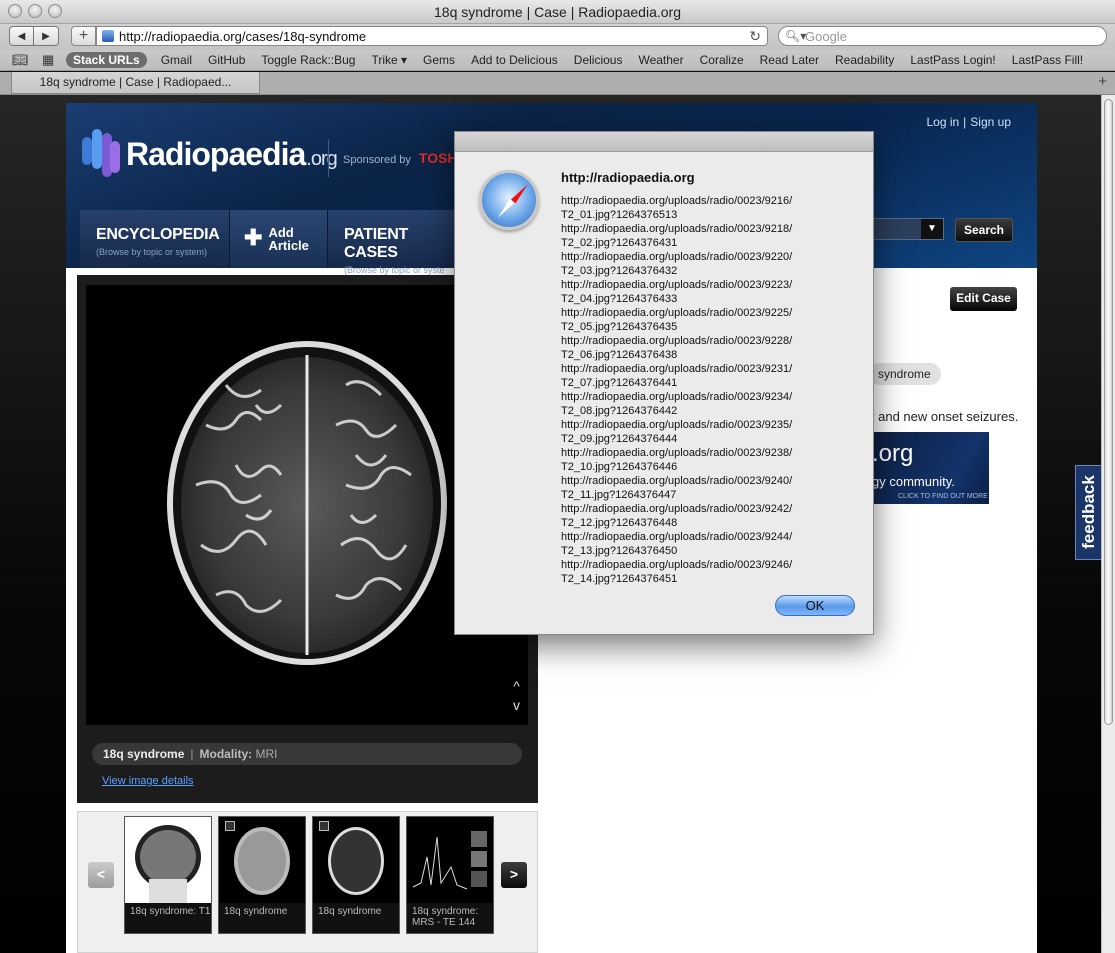 Image resolution: width=1115 pixels, height=953 pixels. What do you see at coordinates (170, 911) in the screenshot?
I see `thumbnail-label: 18q syndrome: T1` at bounding box center [170, 911].